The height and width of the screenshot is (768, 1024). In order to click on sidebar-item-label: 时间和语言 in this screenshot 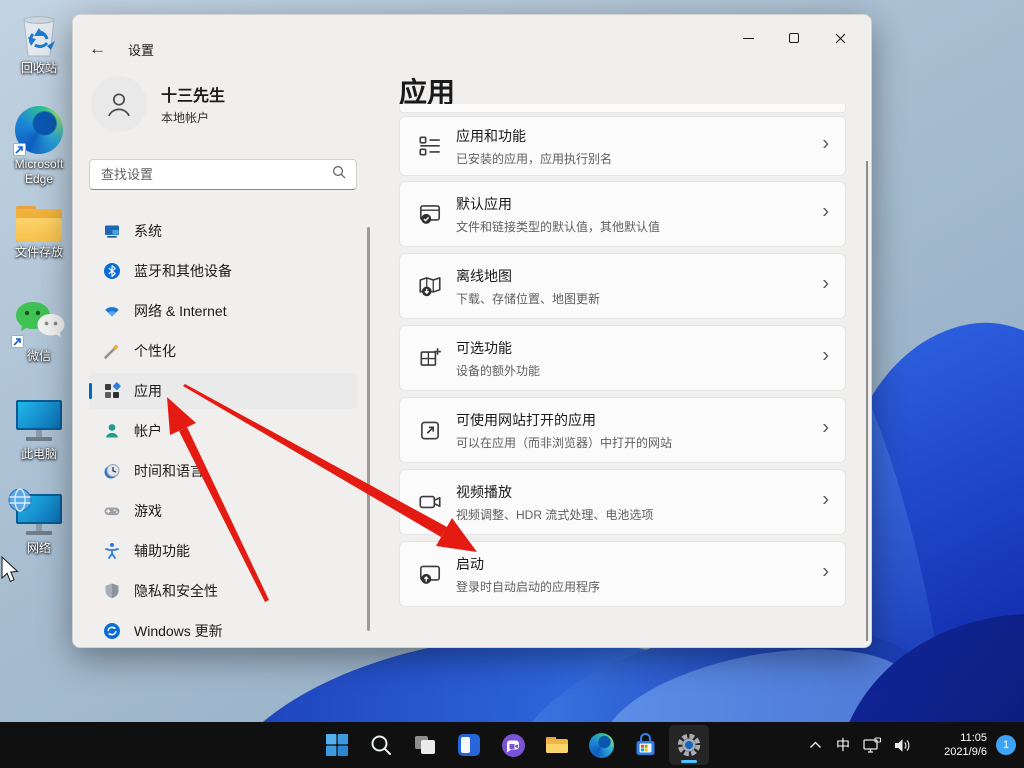, I will do `click(169, 471)`.